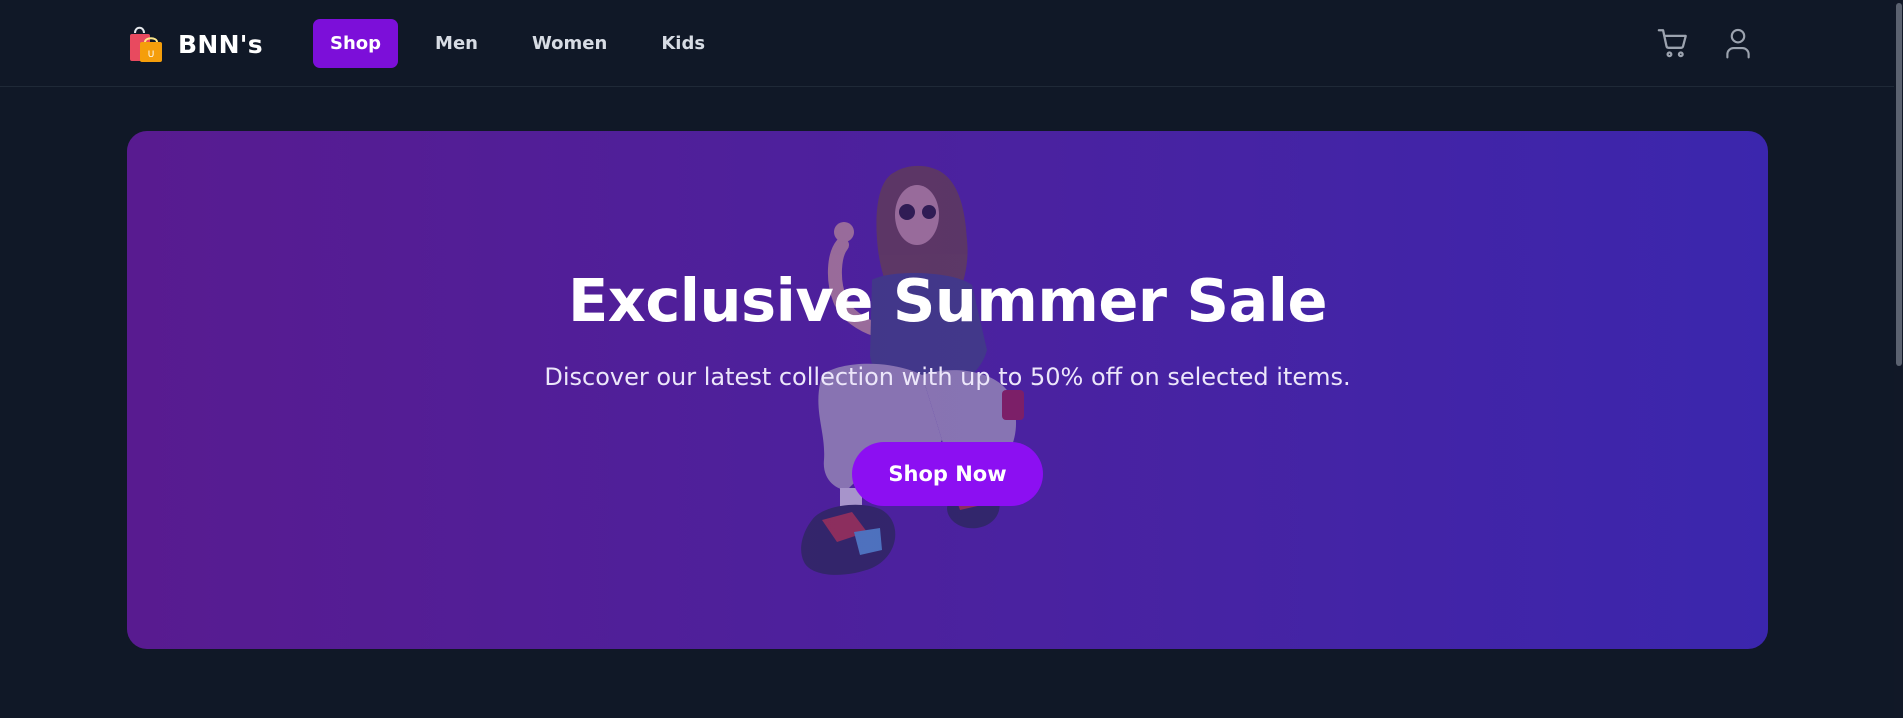  Describe the element at coordinates (151, 55) in the screenshot. I see `svg-text: U` at that location.